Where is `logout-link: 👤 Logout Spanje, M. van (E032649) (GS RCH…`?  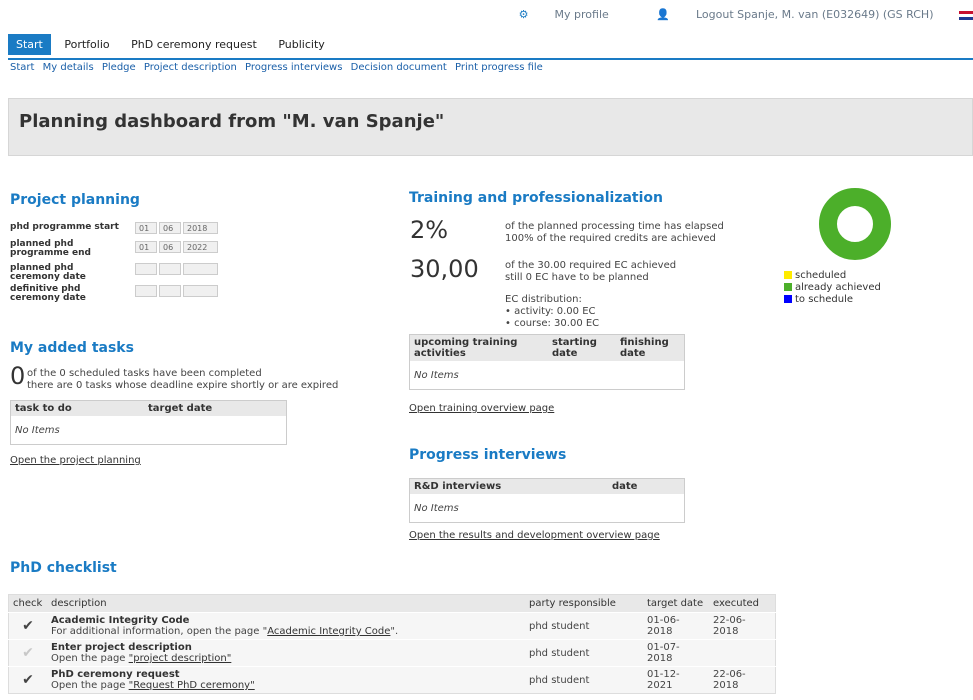 logout-link: 👤 Logout Spanje, M. van (E032649) (GS RCH… is located at coordinates (783, 14).